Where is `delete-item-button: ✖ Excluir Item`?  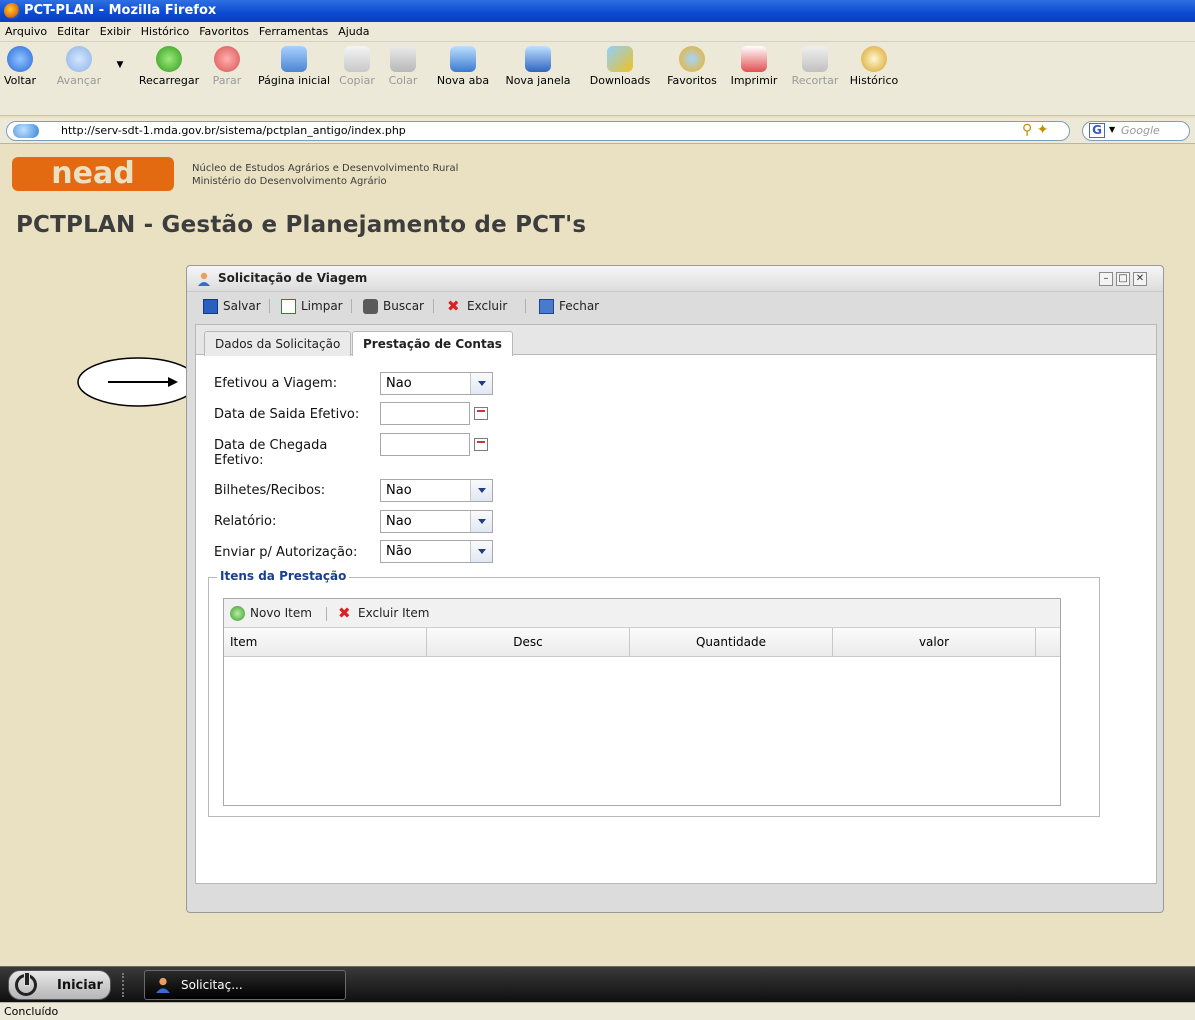 delete-item-button: ✖ Excluir Item is located at coordinates (383, 613).